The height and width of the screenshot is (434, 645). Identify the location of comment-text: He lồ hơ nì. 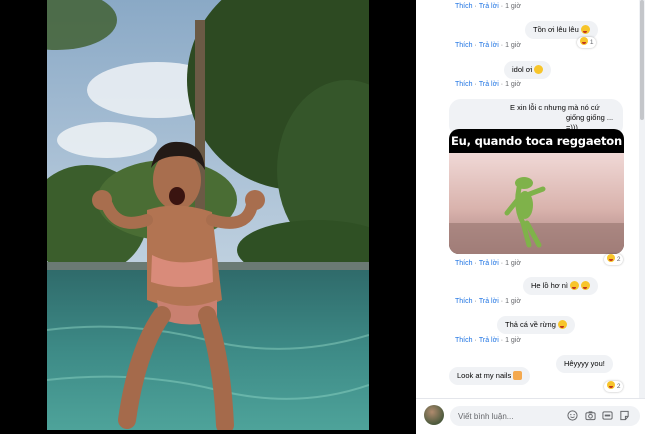
(550, 285).